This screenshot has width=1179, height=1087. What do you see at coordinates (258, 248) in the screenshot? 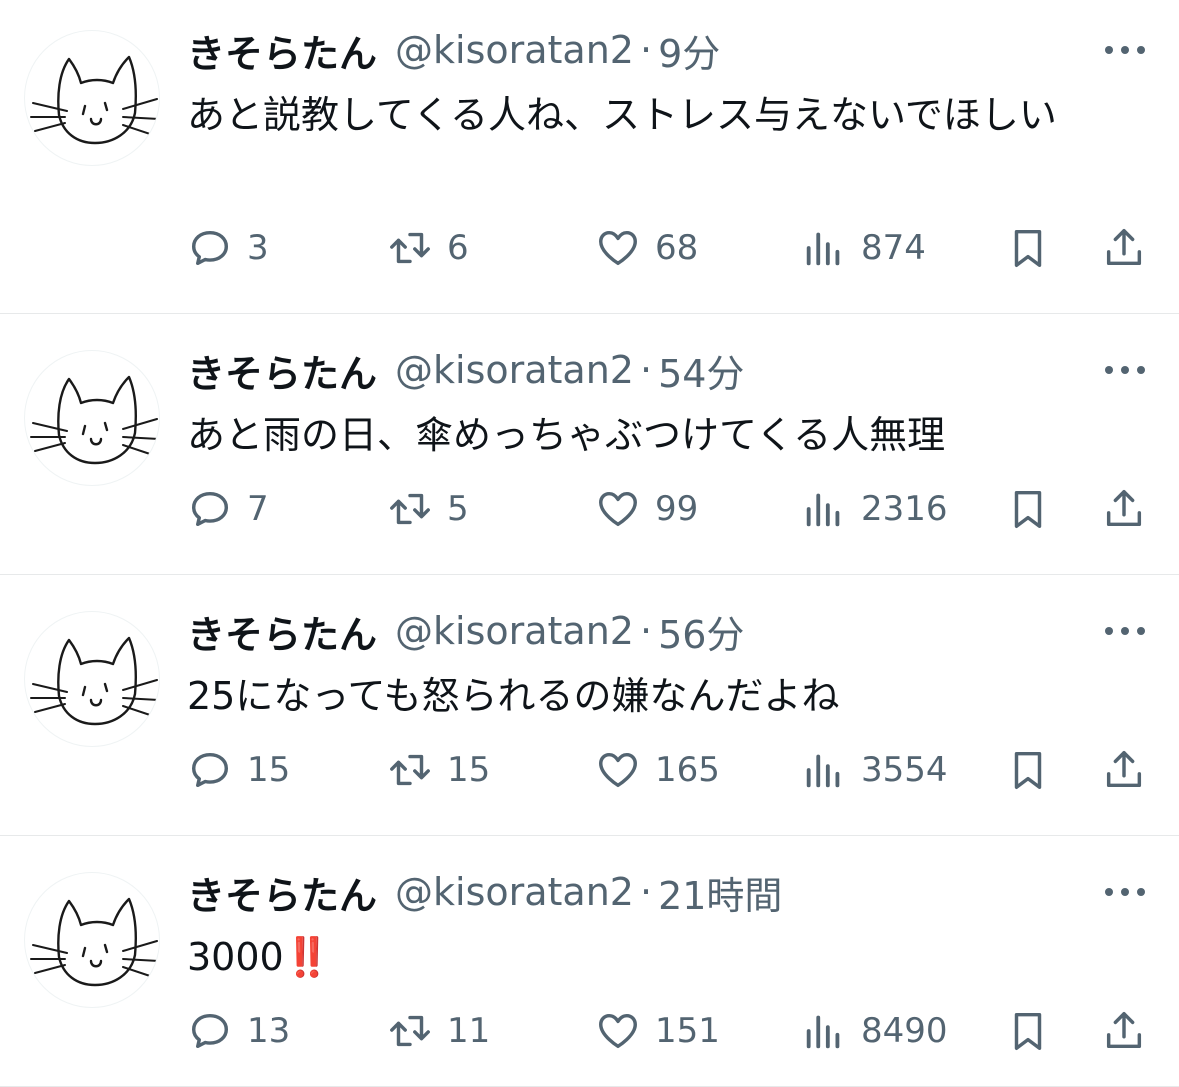
I see `reply-count: 3` at bounding box center [258, 248].